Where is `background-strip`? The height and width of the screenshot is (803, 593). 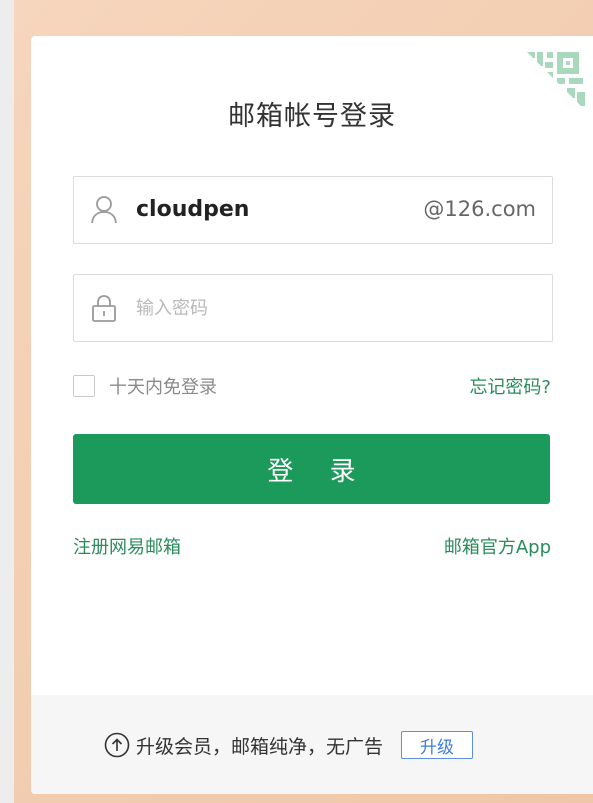
background-strip is located at coordinates (7, 401).